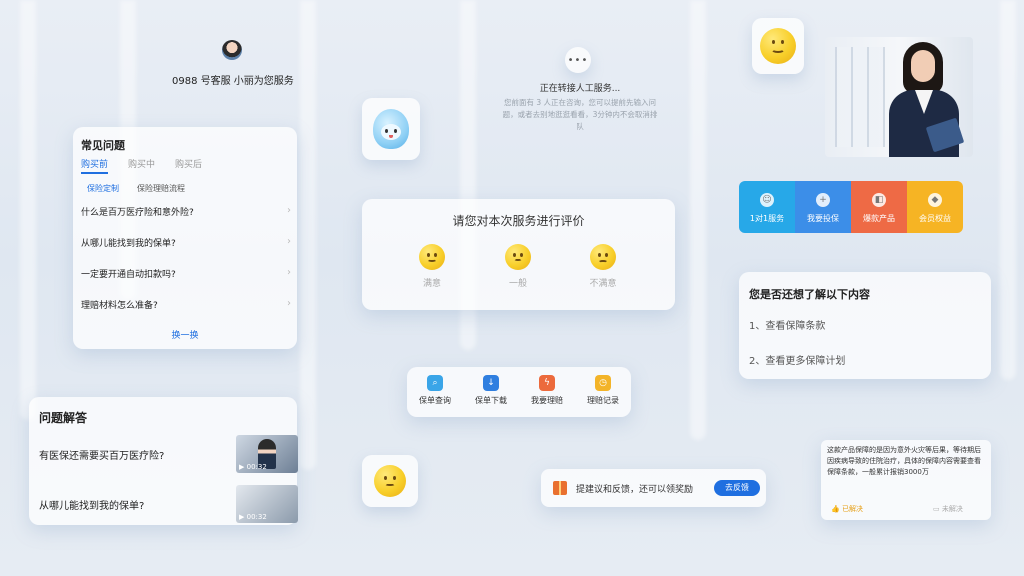 The image size is (1024, 576). What do you see at coordinates (936, 509) in the screenshot?
I see `chat-icon: ▭` at bounding box center [936, 509].